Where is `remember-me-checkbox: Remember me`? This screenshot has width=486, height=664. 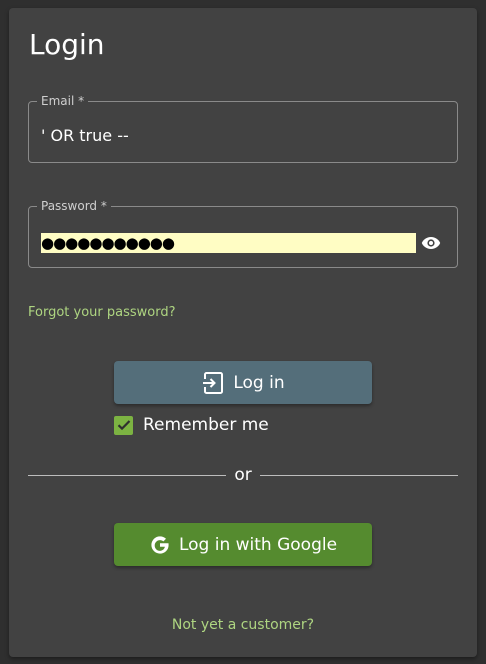 remember-me-checkbox: Remember me is located at coordinates (191, 425).